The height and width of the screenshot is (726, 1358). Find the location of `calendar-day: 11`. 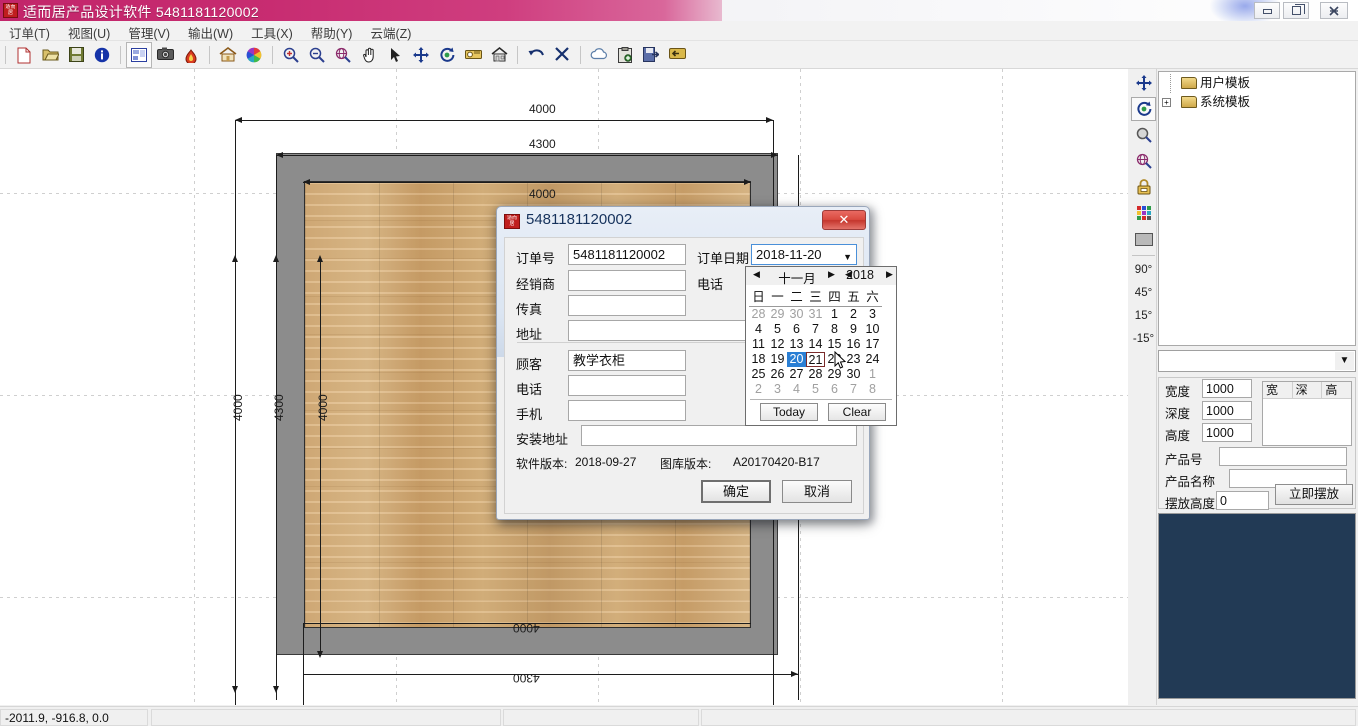

calendar-day: 11 is located at coordinates (758, 344).